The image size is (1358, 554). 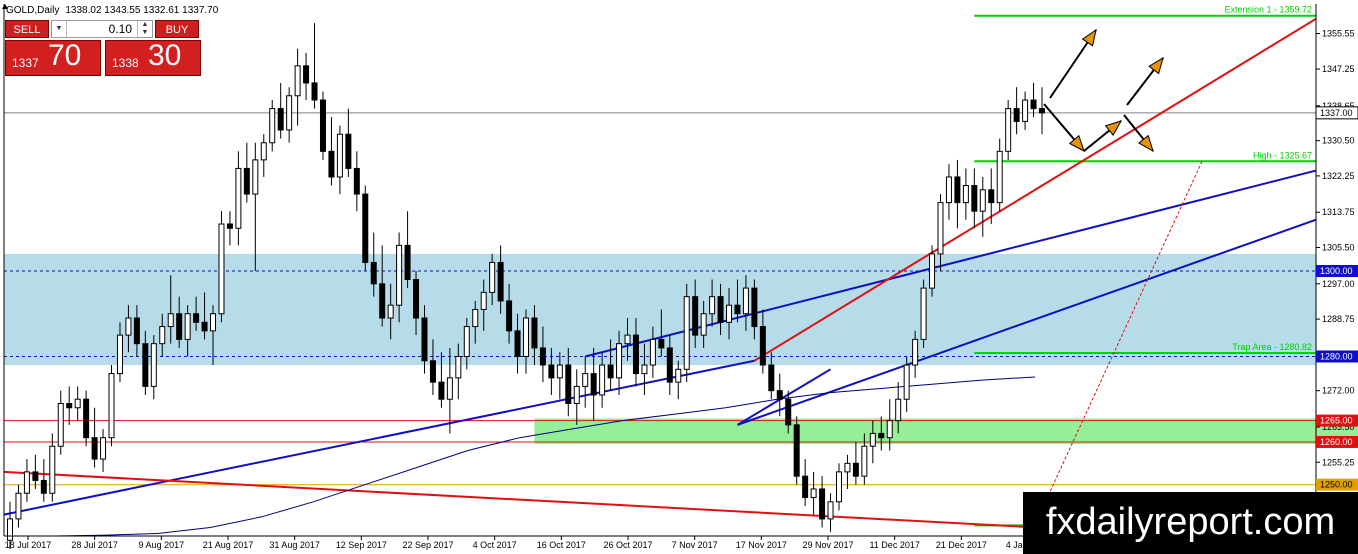 I want to click on price-axis-tag-label: 1250.00, so click(x=1336, y=485).